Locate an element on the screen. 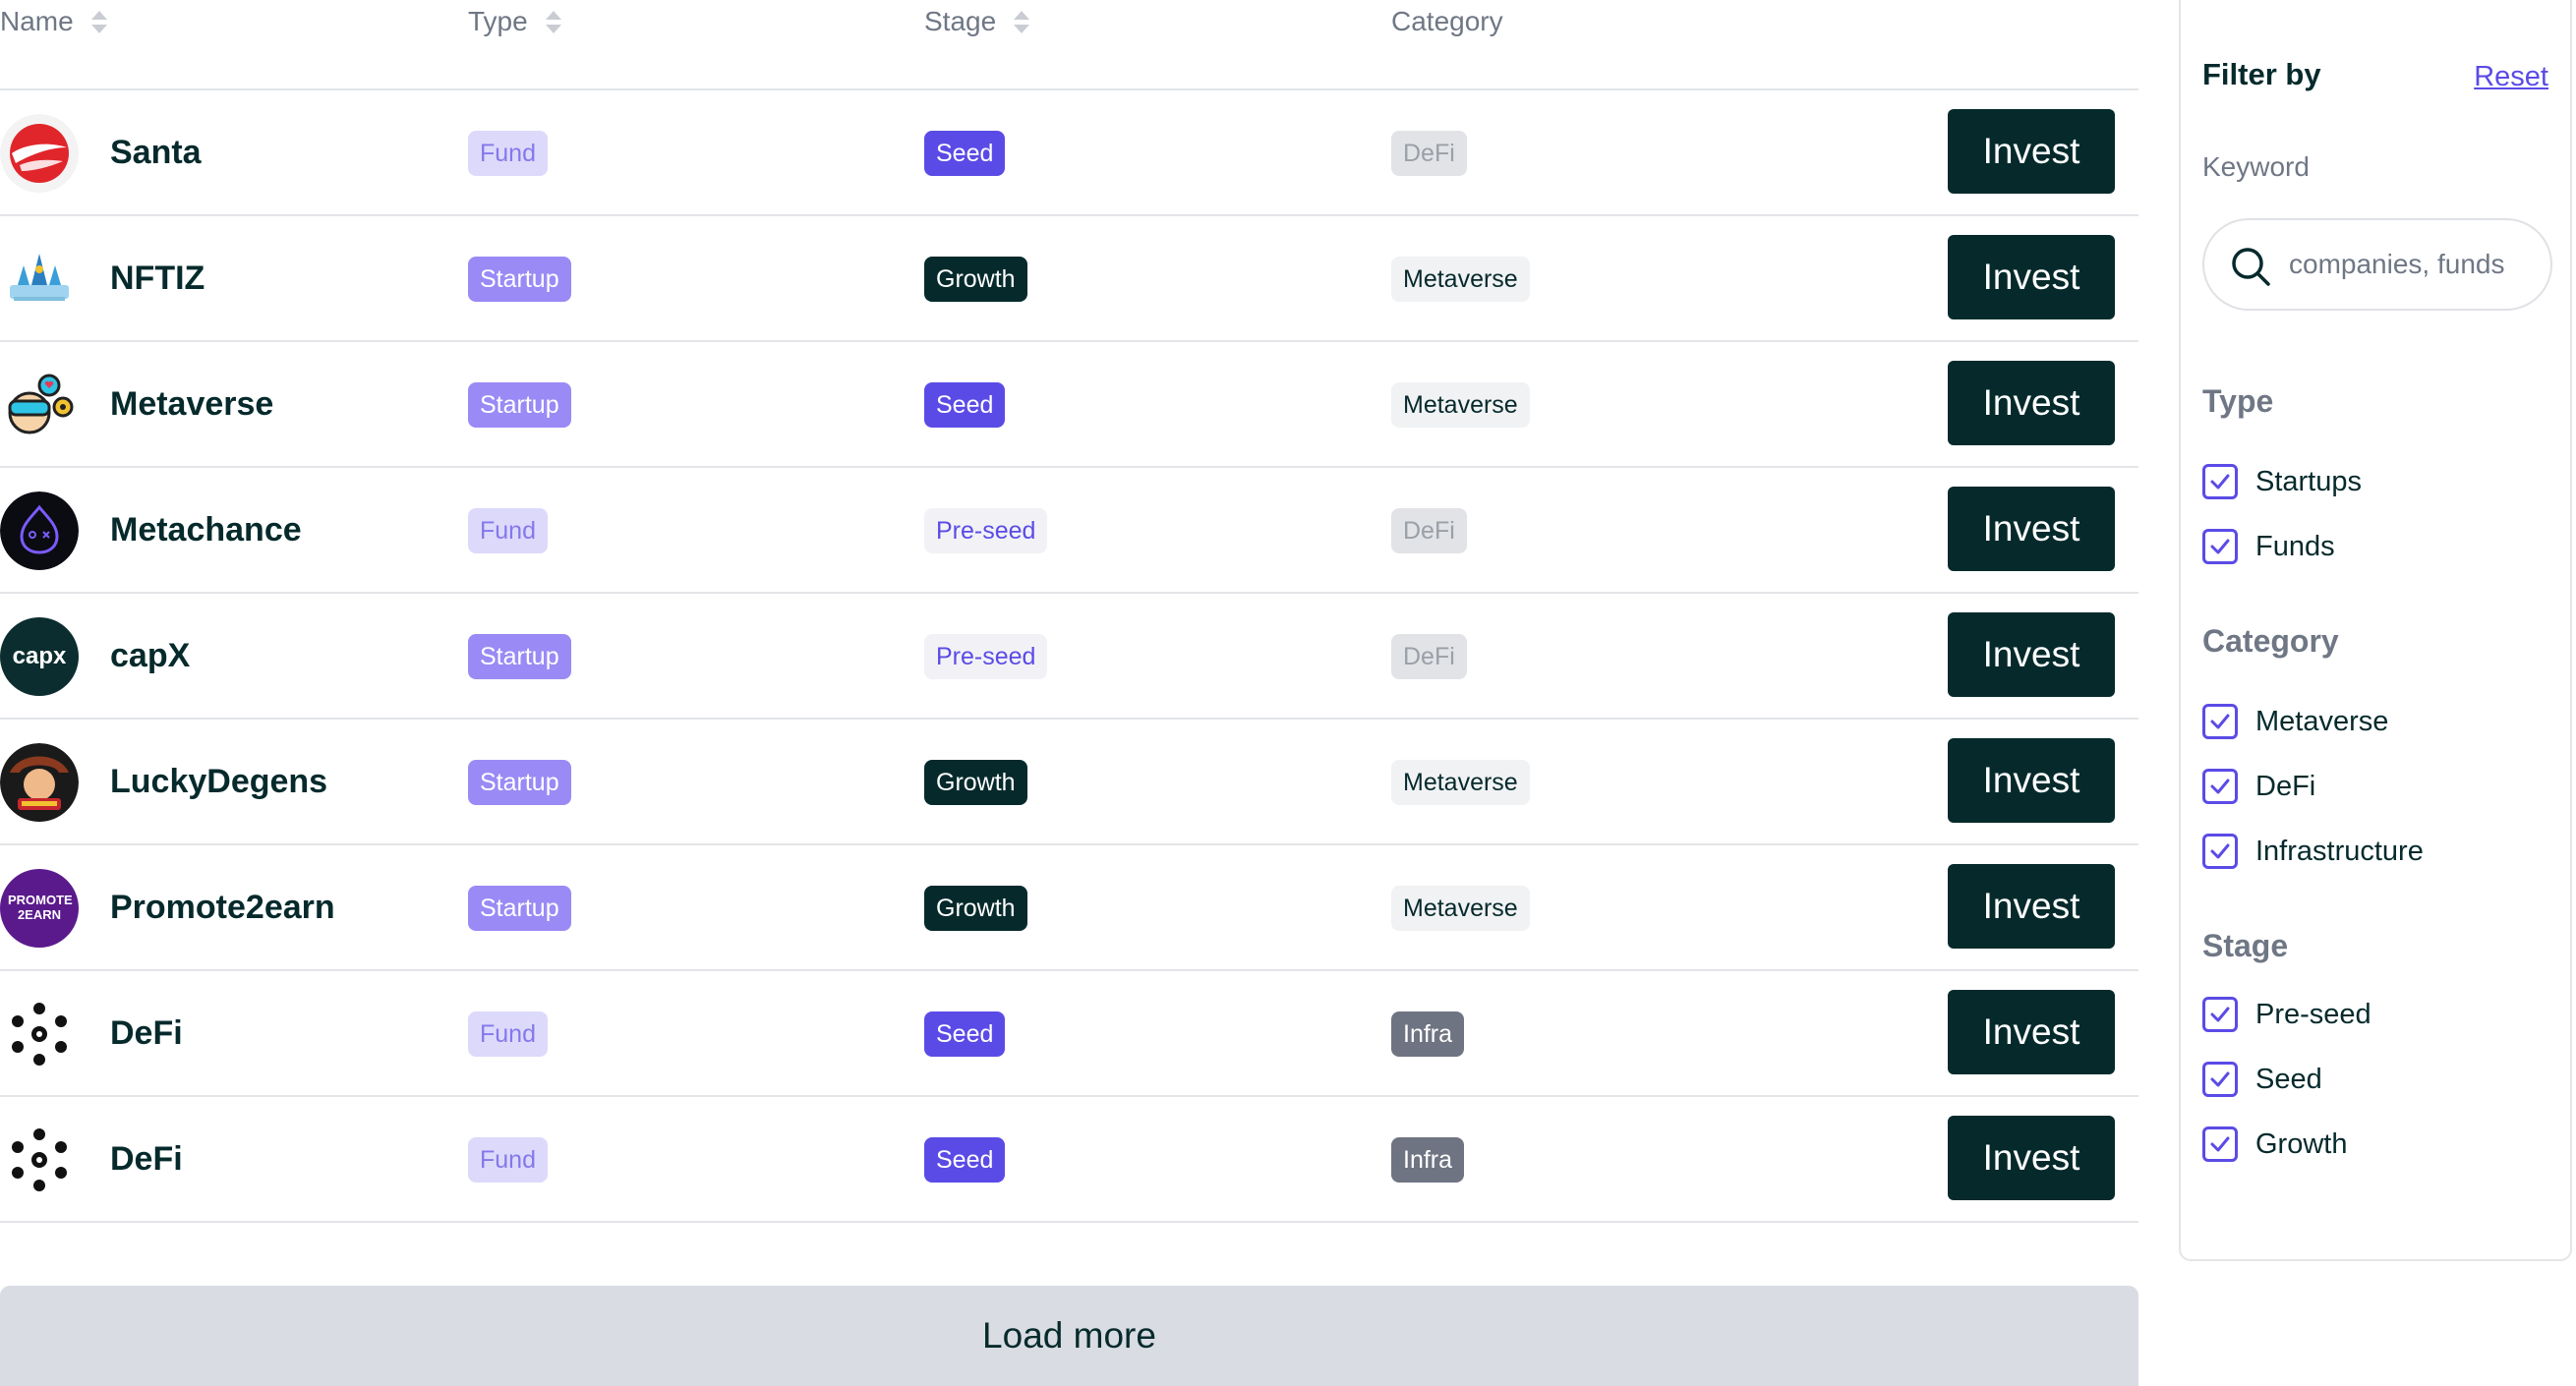 This screenshot has height=1386, width=2576. checkbox-pre-seed: Pre-seed is located at coordinates (2286, 1014).